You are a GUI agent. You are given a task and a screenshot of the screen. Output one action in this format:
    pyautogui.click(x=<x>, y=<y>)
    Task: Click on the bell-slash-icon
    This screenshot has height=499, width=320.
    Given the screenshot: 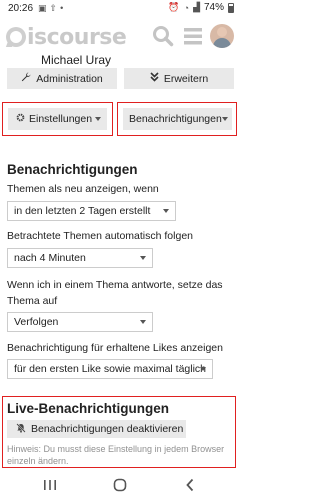 What is the action you would take?
    pyautogui.click(x=21, y=429)
    